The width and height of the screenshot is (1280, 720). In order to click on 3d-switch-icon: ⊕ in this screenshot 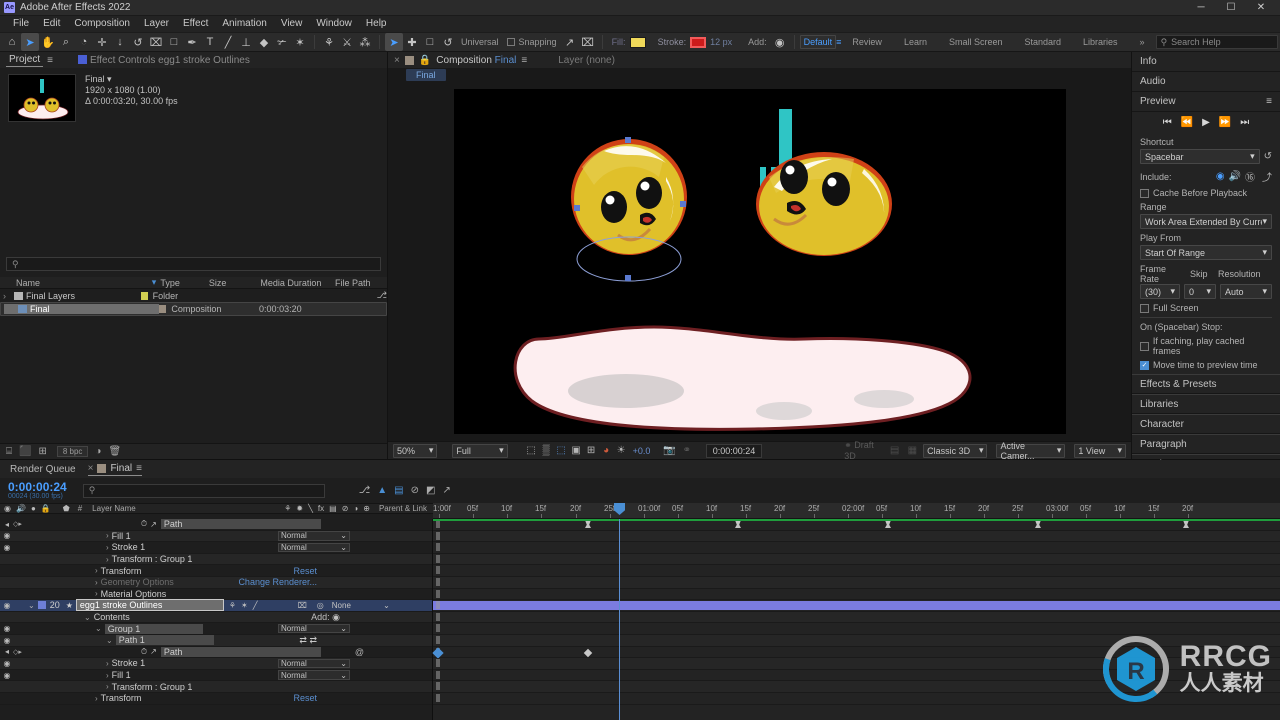, I will do `click(366, 508)`.